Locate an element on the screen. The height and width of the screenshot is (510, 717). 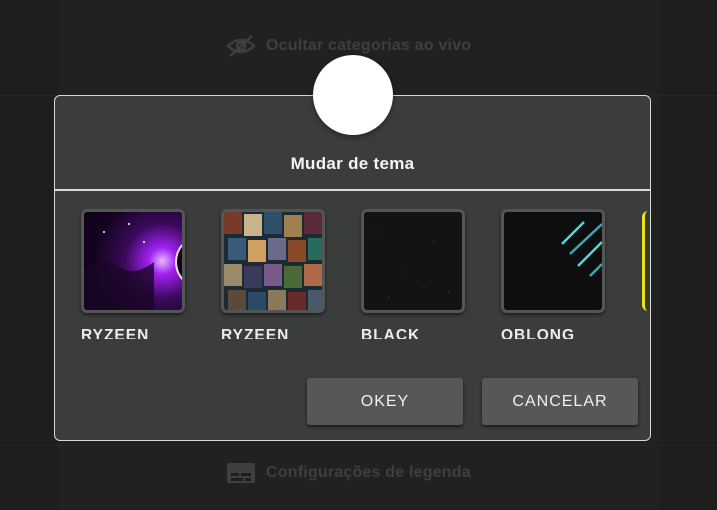
theme-item-black-diamond: BLACK DIAMOND is located at coordinates (416, 274).